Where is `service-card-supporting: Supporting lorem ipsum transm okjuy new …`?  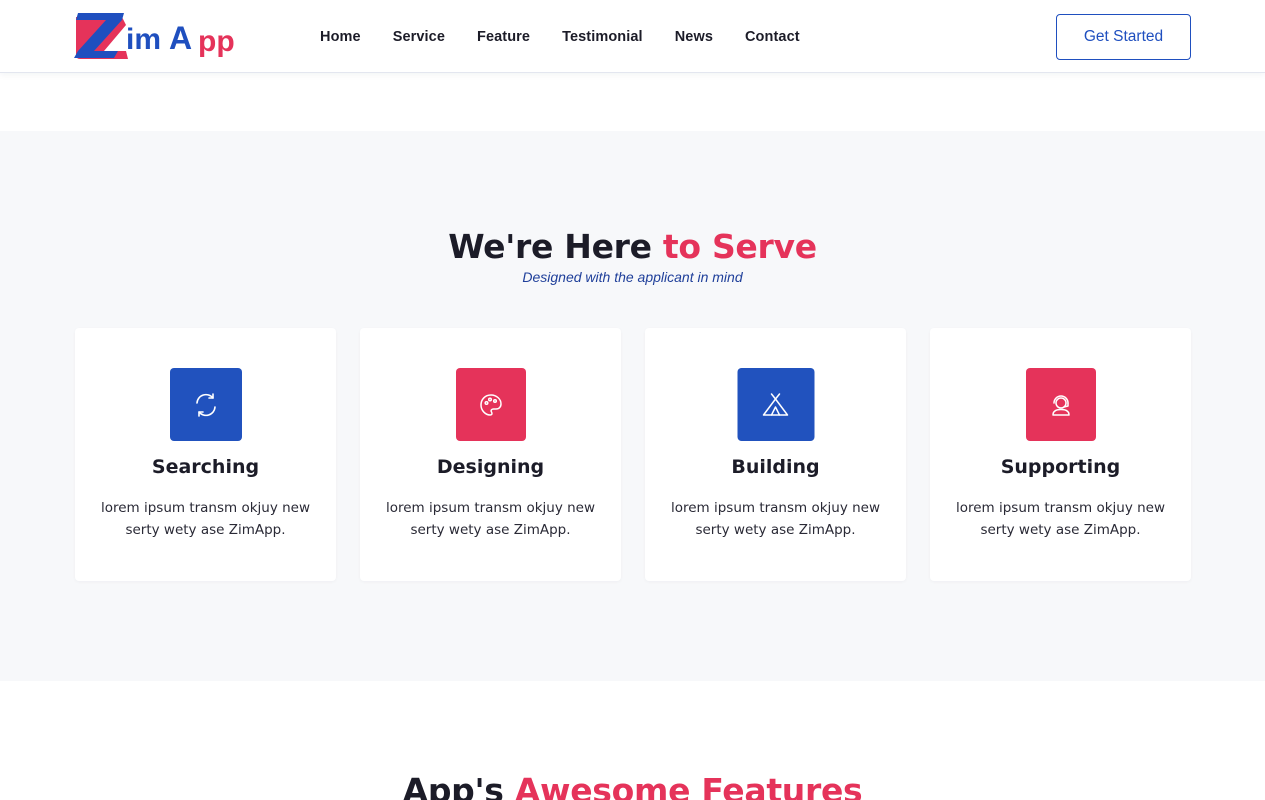
service-card-supporting: Supporting lorem ipsum transm okjuy new … is located at coordinates (1060, 454).